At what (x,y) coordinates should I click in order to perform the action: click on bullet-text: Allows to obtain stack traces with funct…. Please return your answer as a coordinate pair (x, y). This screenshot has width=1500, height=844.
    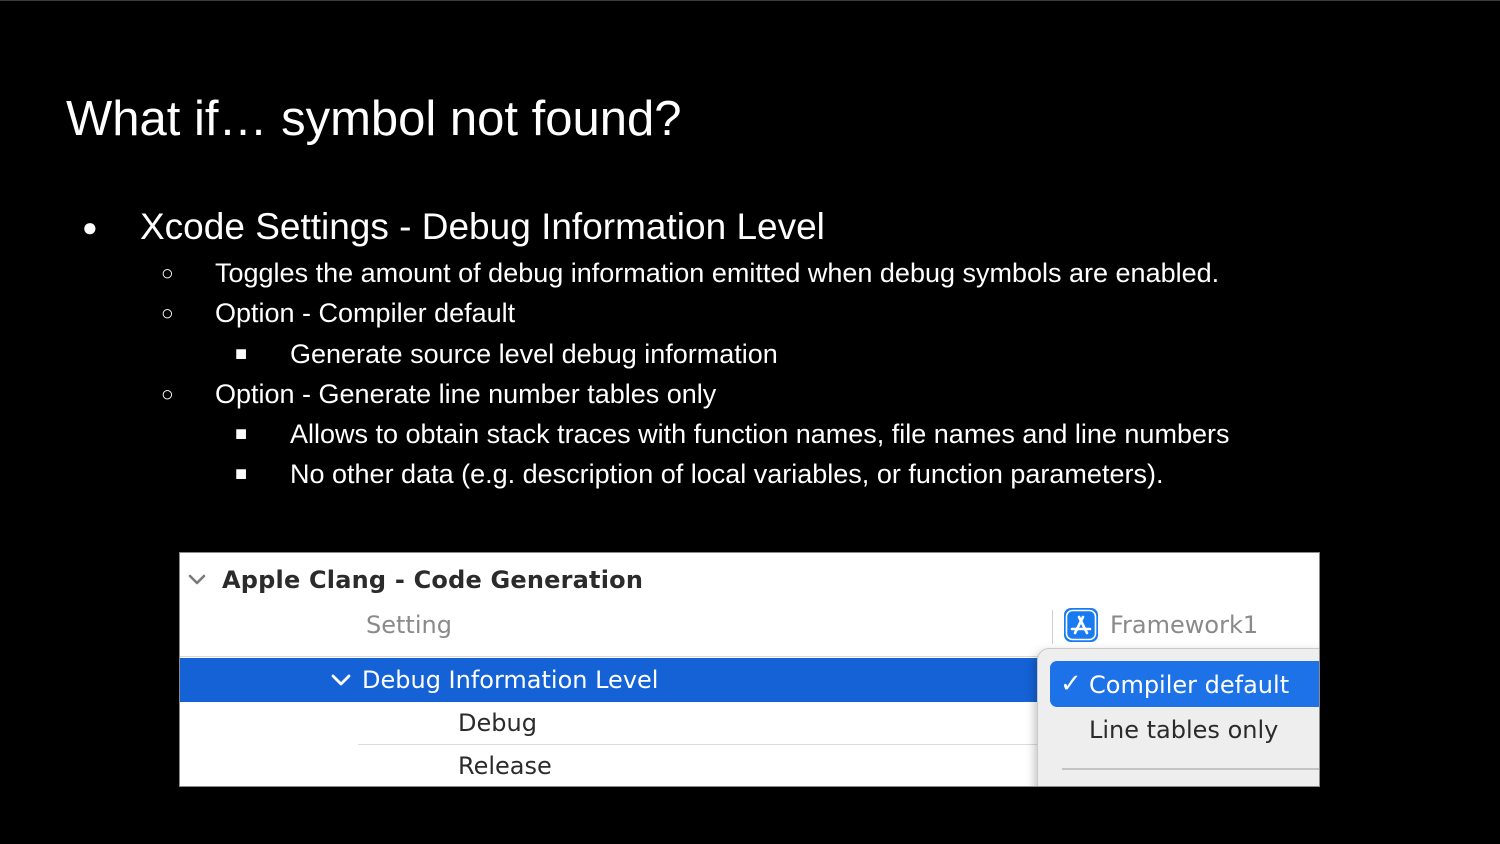
    Looking at the image, I should click on (760, 434).